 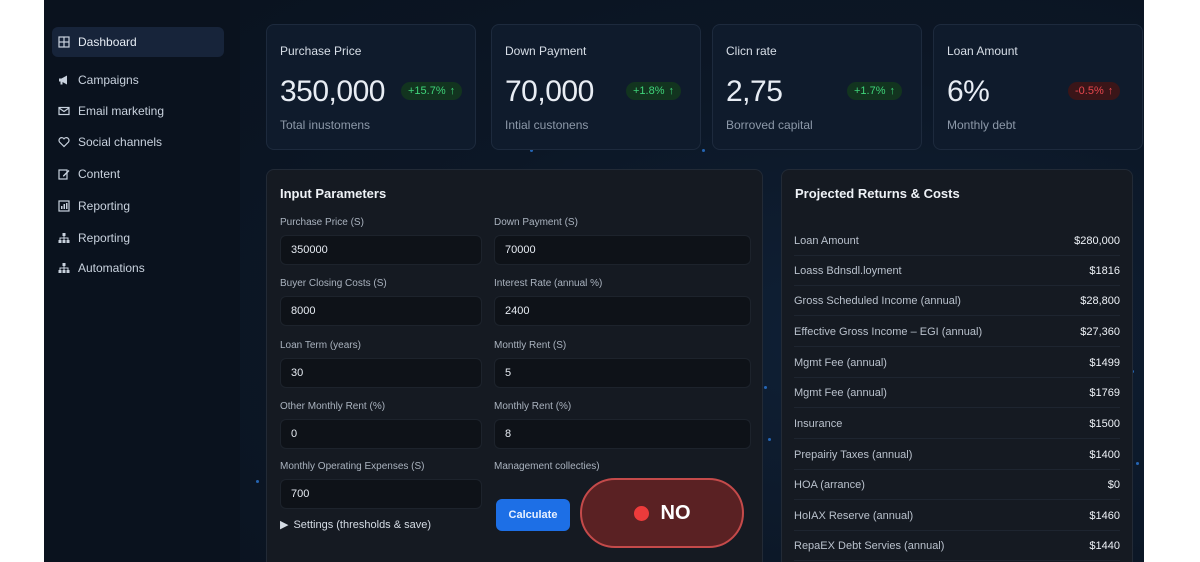 I want to click on card-title: Clicn rate, so click(x=751, y=51).